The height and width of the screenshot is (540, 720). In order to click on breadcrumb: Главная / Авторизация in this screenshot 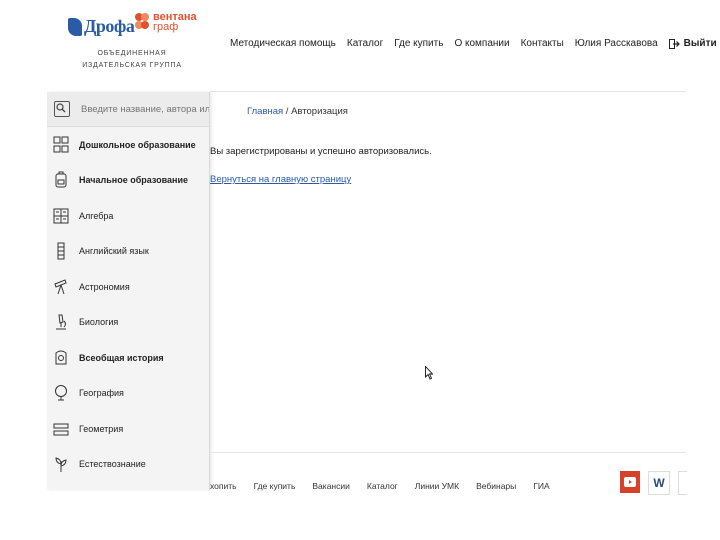, I will do `click(297, 111)`.